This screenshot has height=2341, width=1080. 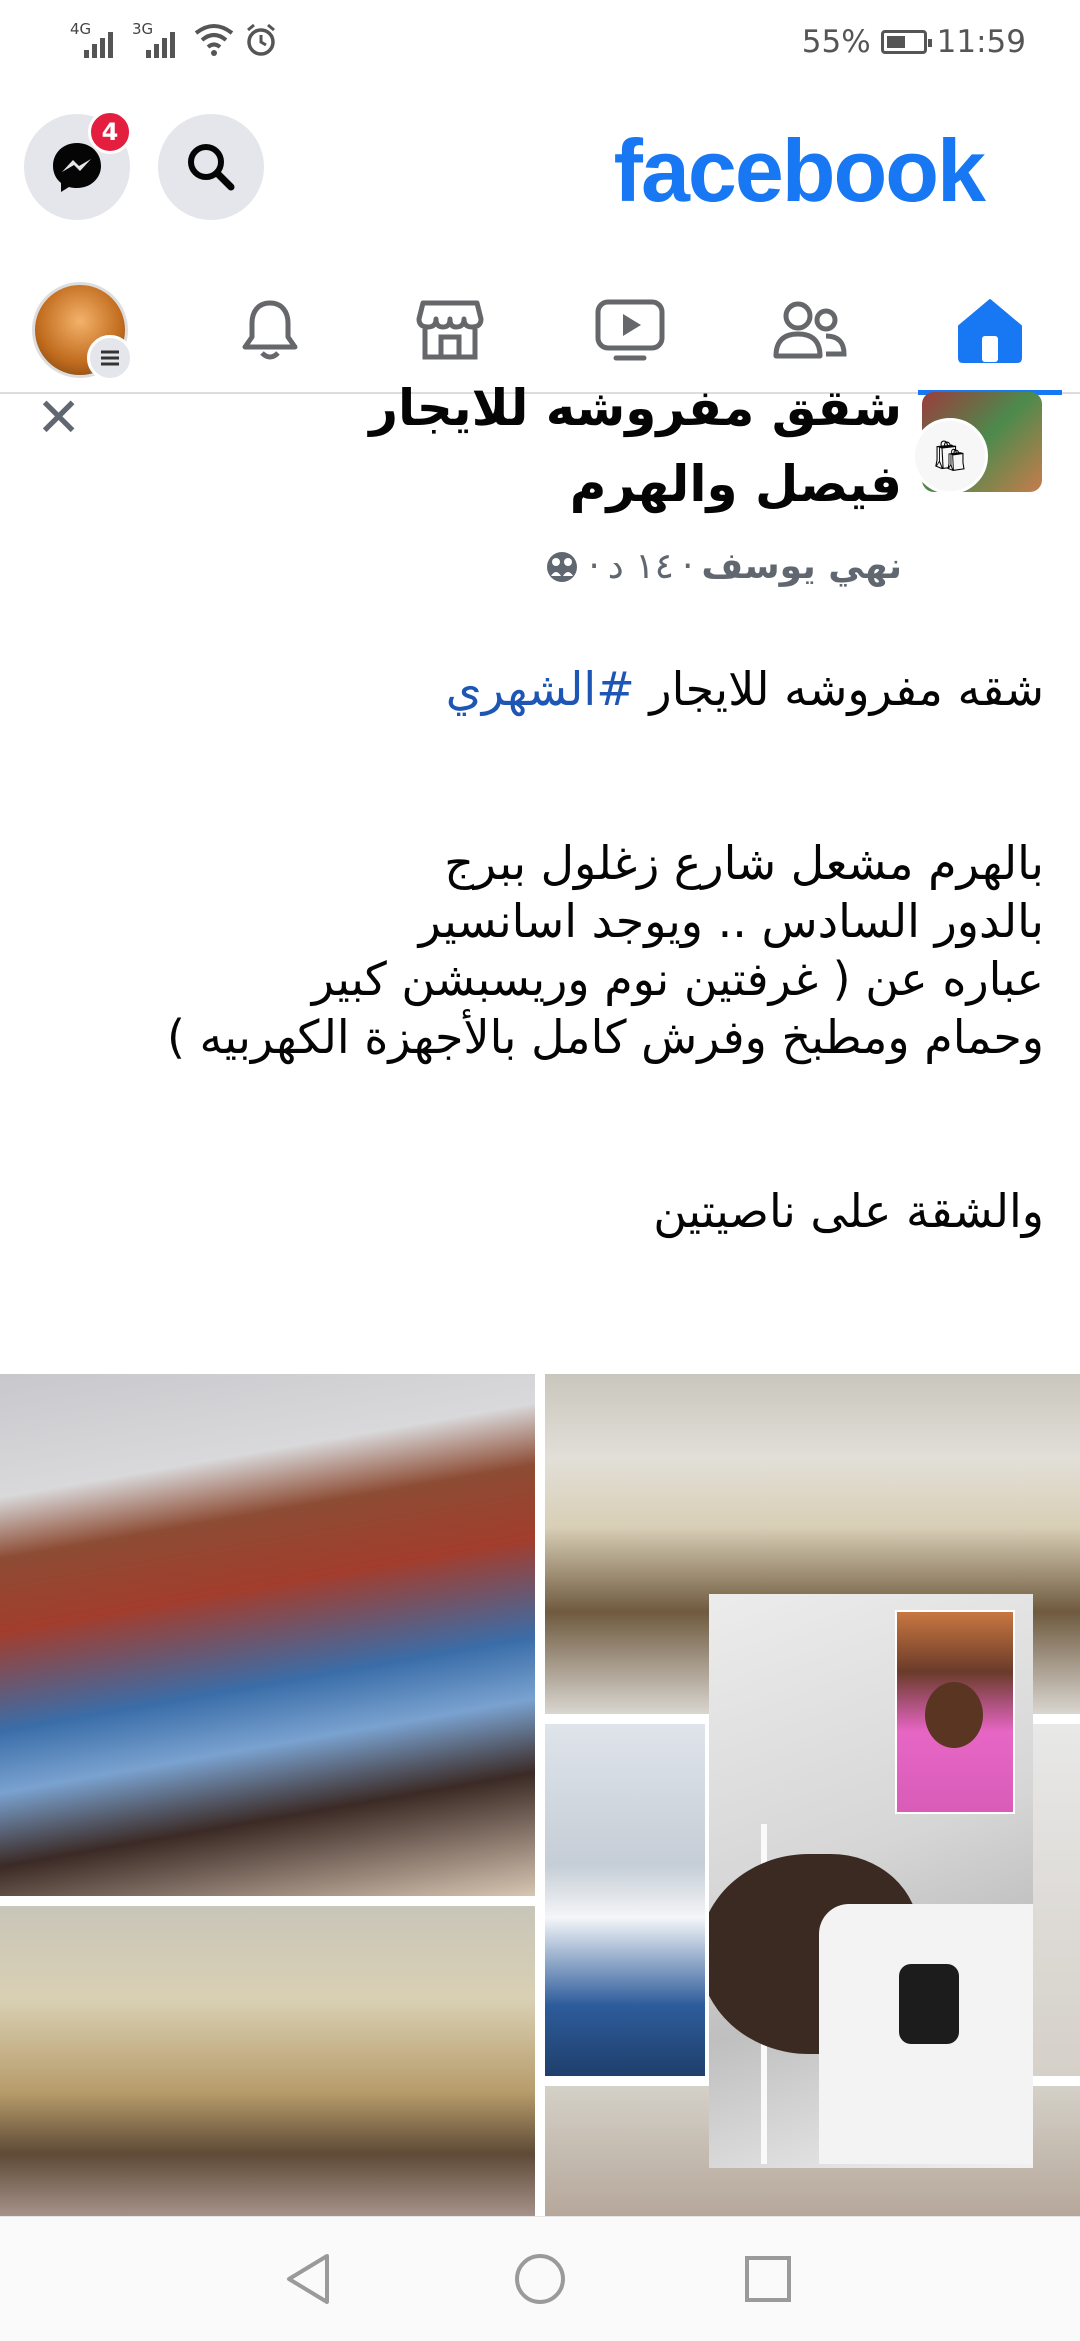 I want to click on messenger-badge: 4, so click(x=110, y=132).